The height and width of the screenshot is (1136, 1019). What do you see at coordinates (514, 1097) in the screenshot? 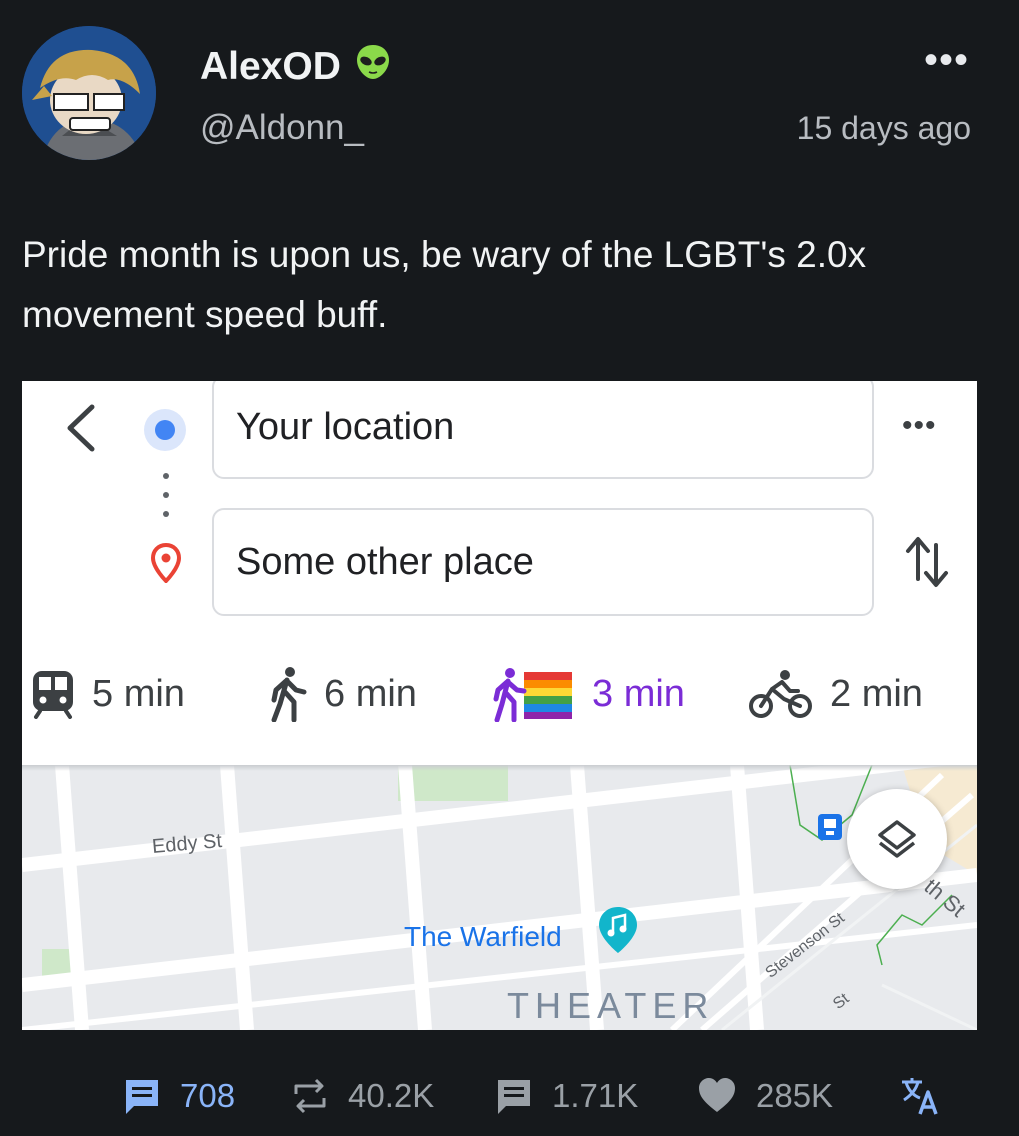
I see `quote-icon` at bounding box center [514, 1097].